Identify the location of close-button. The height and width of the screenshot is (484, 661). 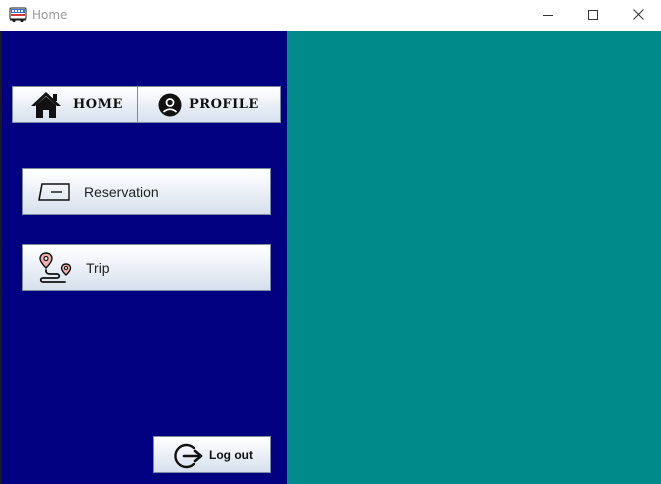
(638, 15).